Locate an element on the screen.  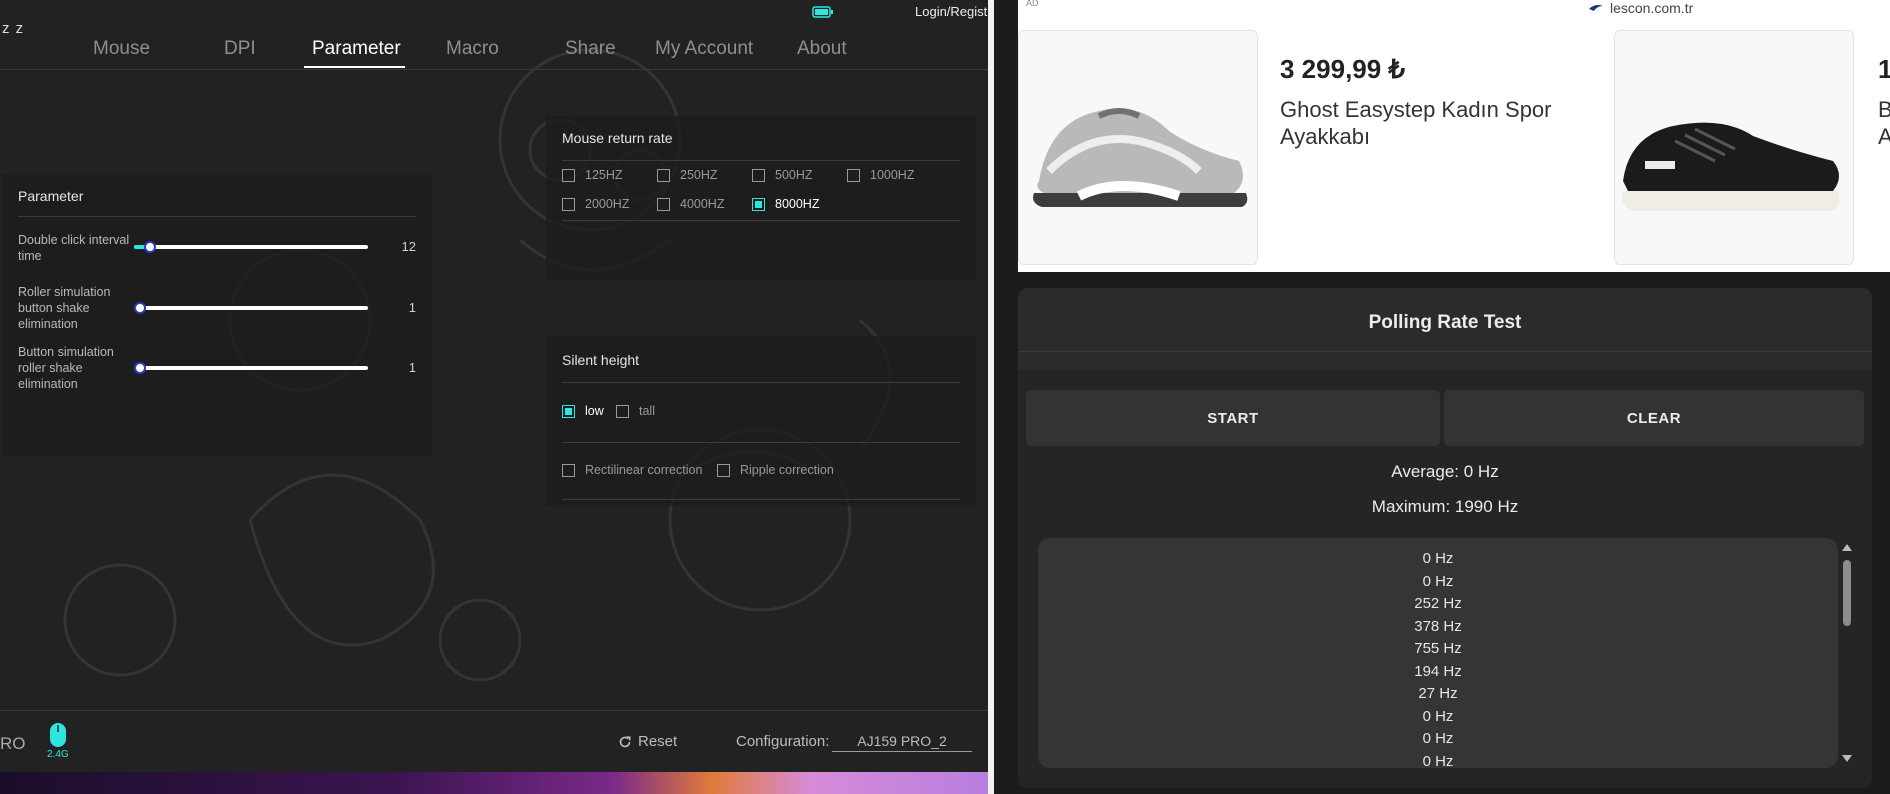
silent-option-tall: tall is located at coordinates (635, 411).